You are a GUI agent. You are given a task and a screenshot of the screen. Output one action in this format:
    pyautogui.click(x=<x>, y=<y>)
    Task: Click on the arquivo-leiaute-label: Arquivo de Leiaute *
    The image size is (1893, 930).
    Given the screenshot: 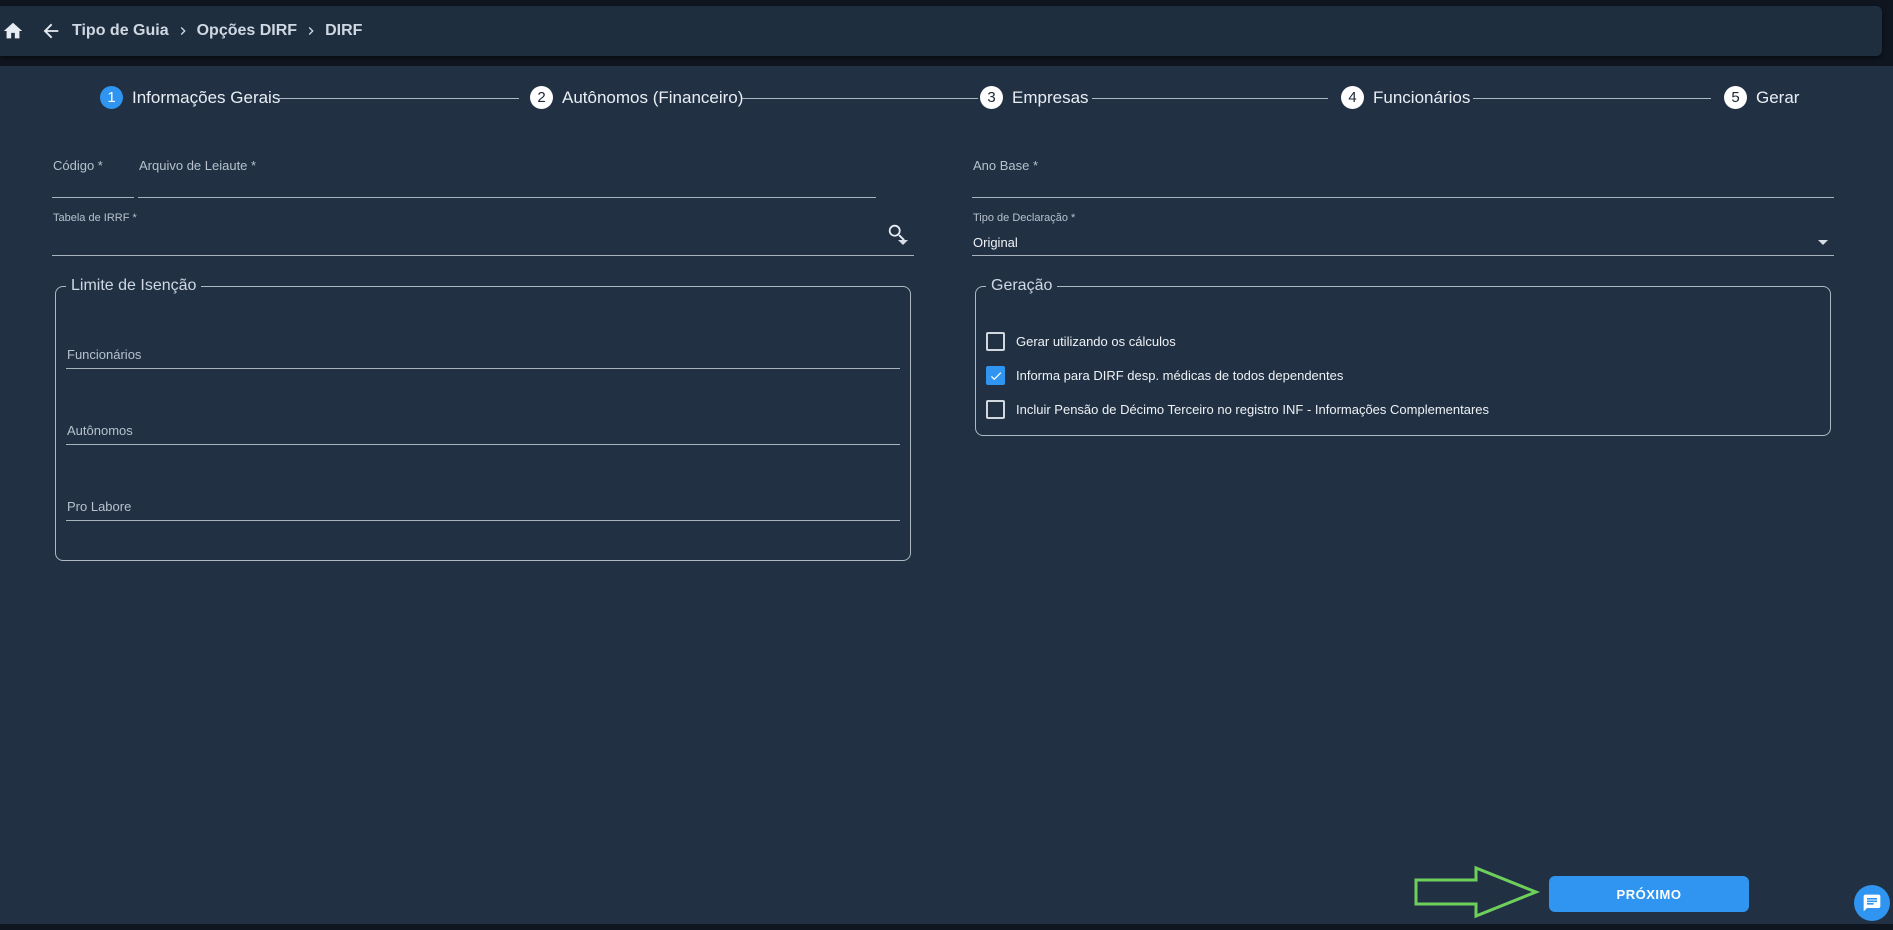 What is the action you would take?
    pyautogui.click(x=198, y=165)
    